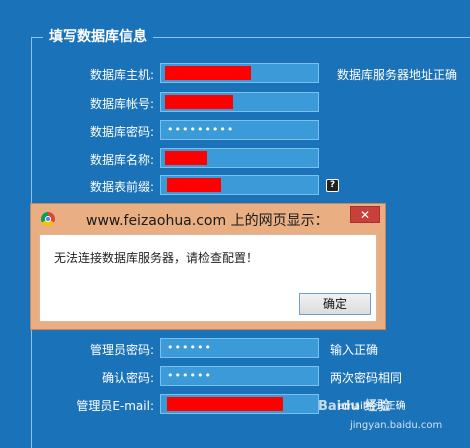  Describe the element at coordinates (207, 221) in the screenshot. I see `dialog-title: www.feizaohua.com 上的网页显示：` at that location.